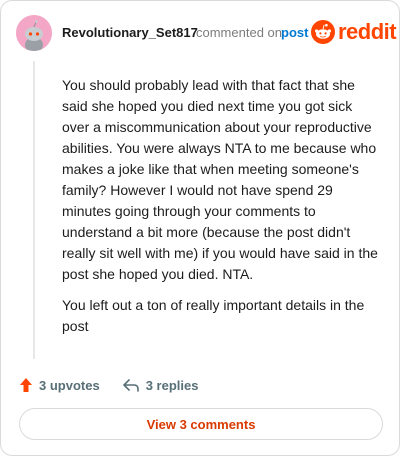 The height and width of the screenshot is (456, 400). I want to click on reddit-logo: reddit, so click(354, 34).